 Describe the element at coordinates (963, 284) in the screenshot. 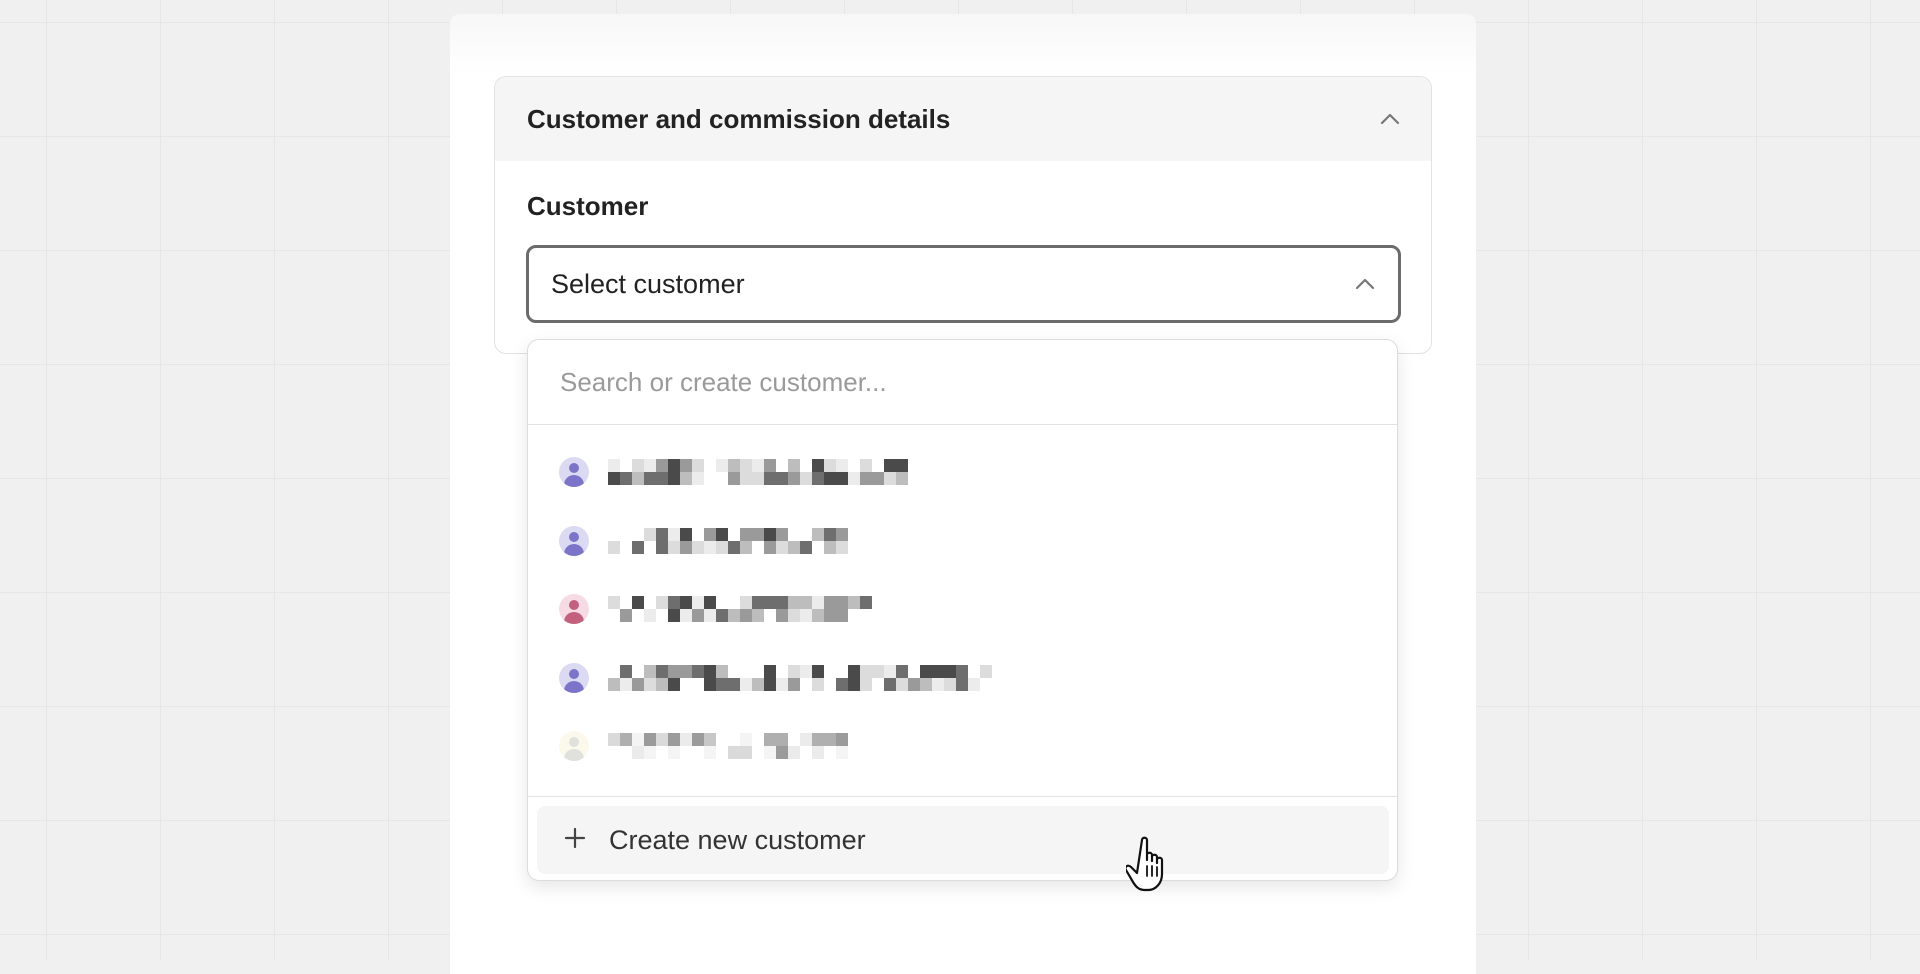

I see `customer-select: Select customer` at that location.